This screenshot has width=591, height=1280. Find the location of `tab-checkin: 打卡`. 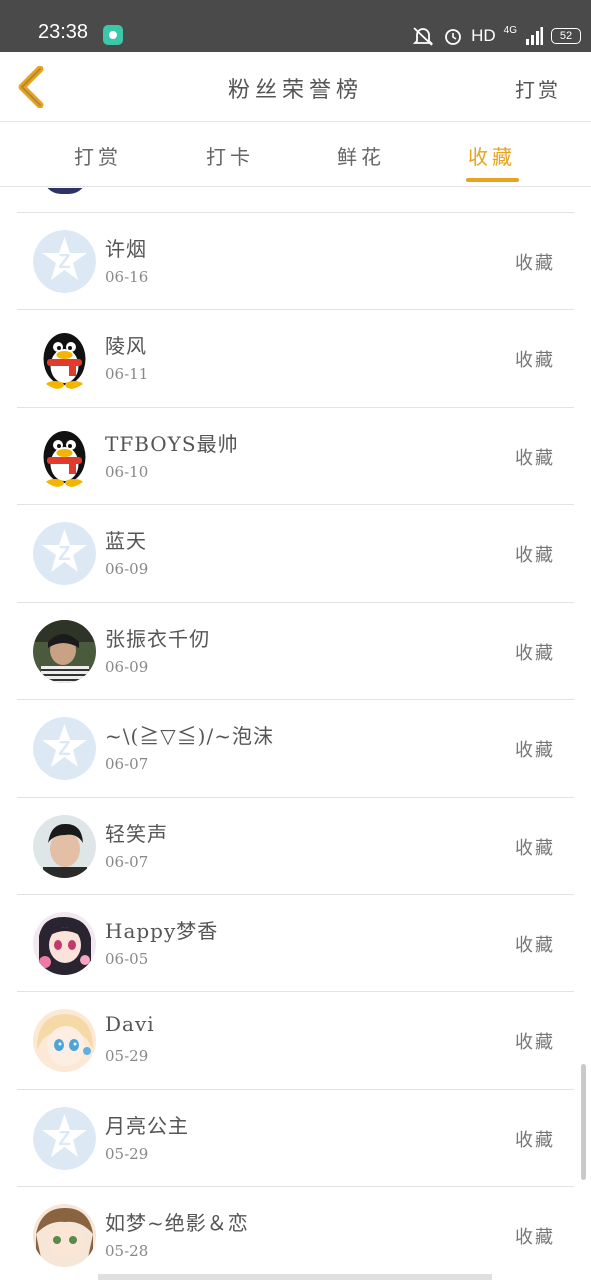

tab-checkin: 打卡 is located at coordinates (230, 155).